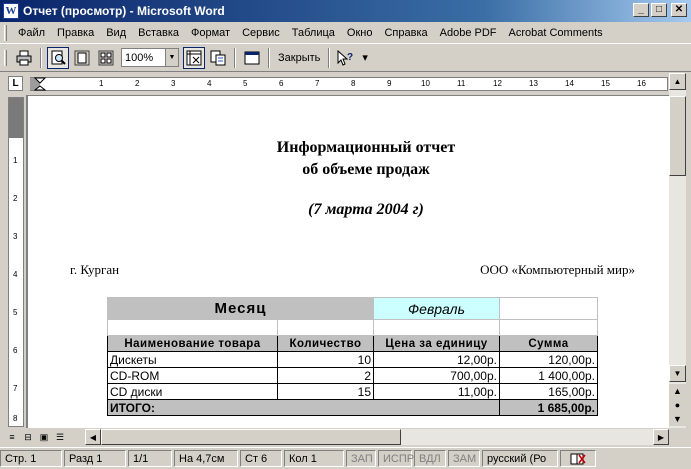 This screenshot has width=691, height=469. What do you see at coordinates (679, 10) in the screenshot?
I see `close-button: ✕` at bounding box center [679, 10].